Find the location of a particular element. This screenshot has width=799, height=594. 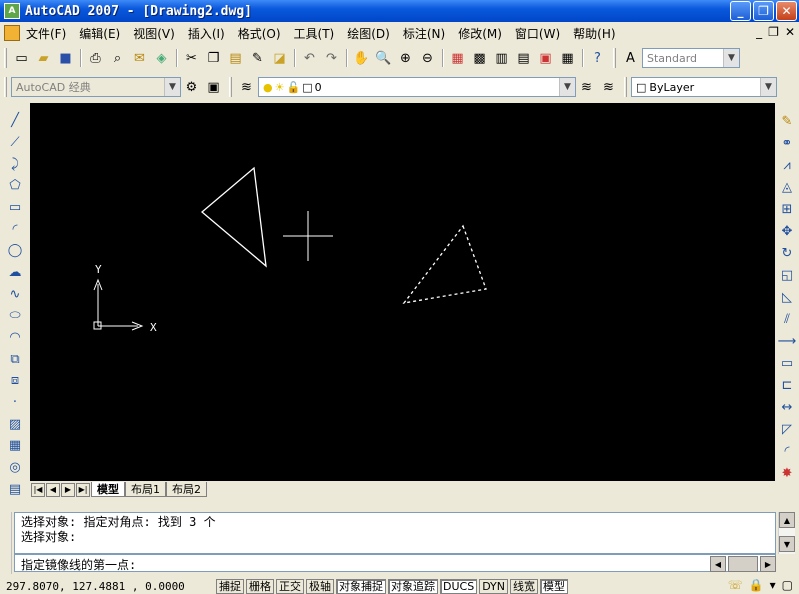

insert-block-icon: ⧉ is located at coordinates (15, 359).